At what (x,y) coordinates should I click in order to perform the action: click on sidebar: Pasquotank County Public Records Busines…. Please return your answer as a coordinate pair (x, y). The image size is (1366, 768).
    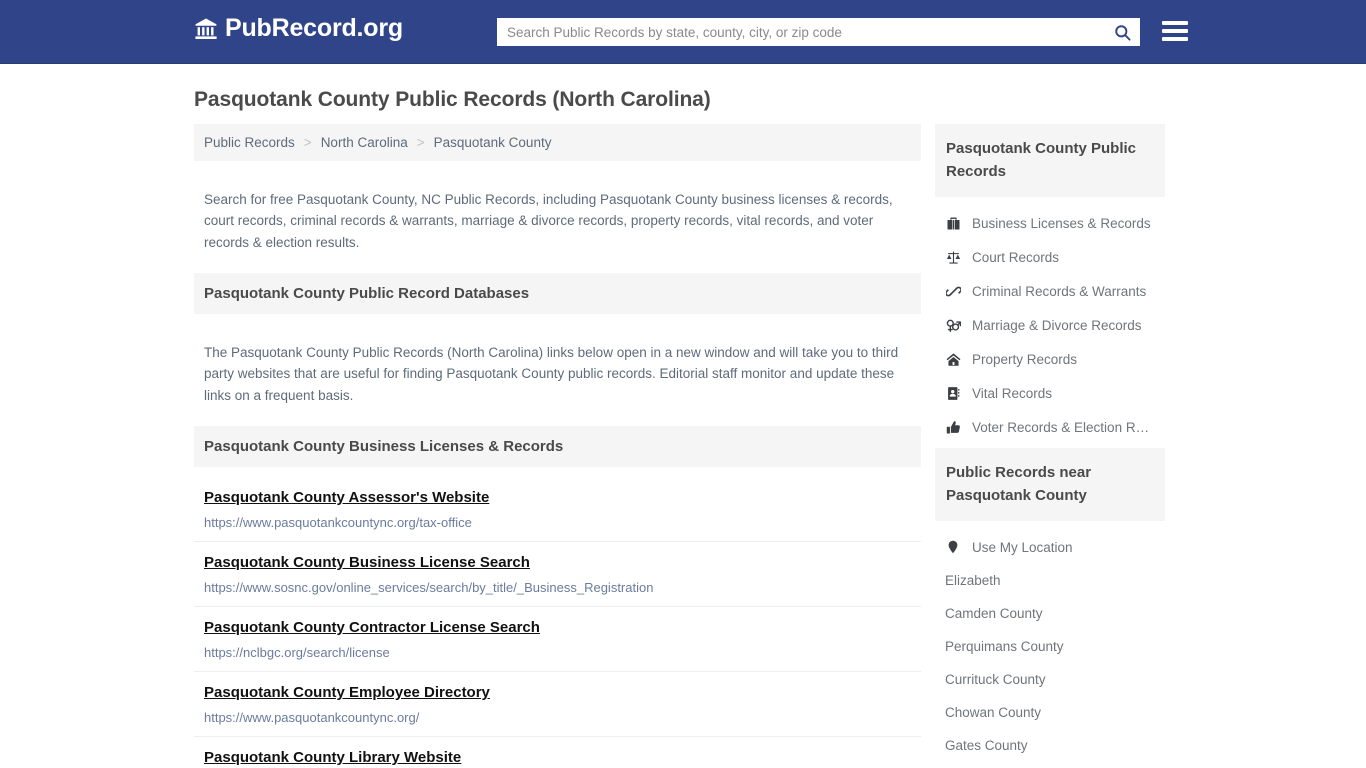
    Looking at the image, I should click on (1050, 445).